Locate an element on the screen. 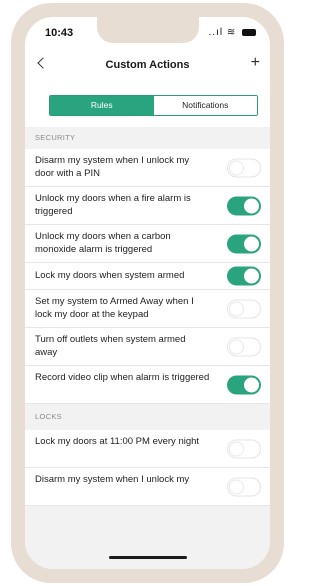  rule-row: Lock my doors at 11:00 PM every night is located at coordinates (147, 449).